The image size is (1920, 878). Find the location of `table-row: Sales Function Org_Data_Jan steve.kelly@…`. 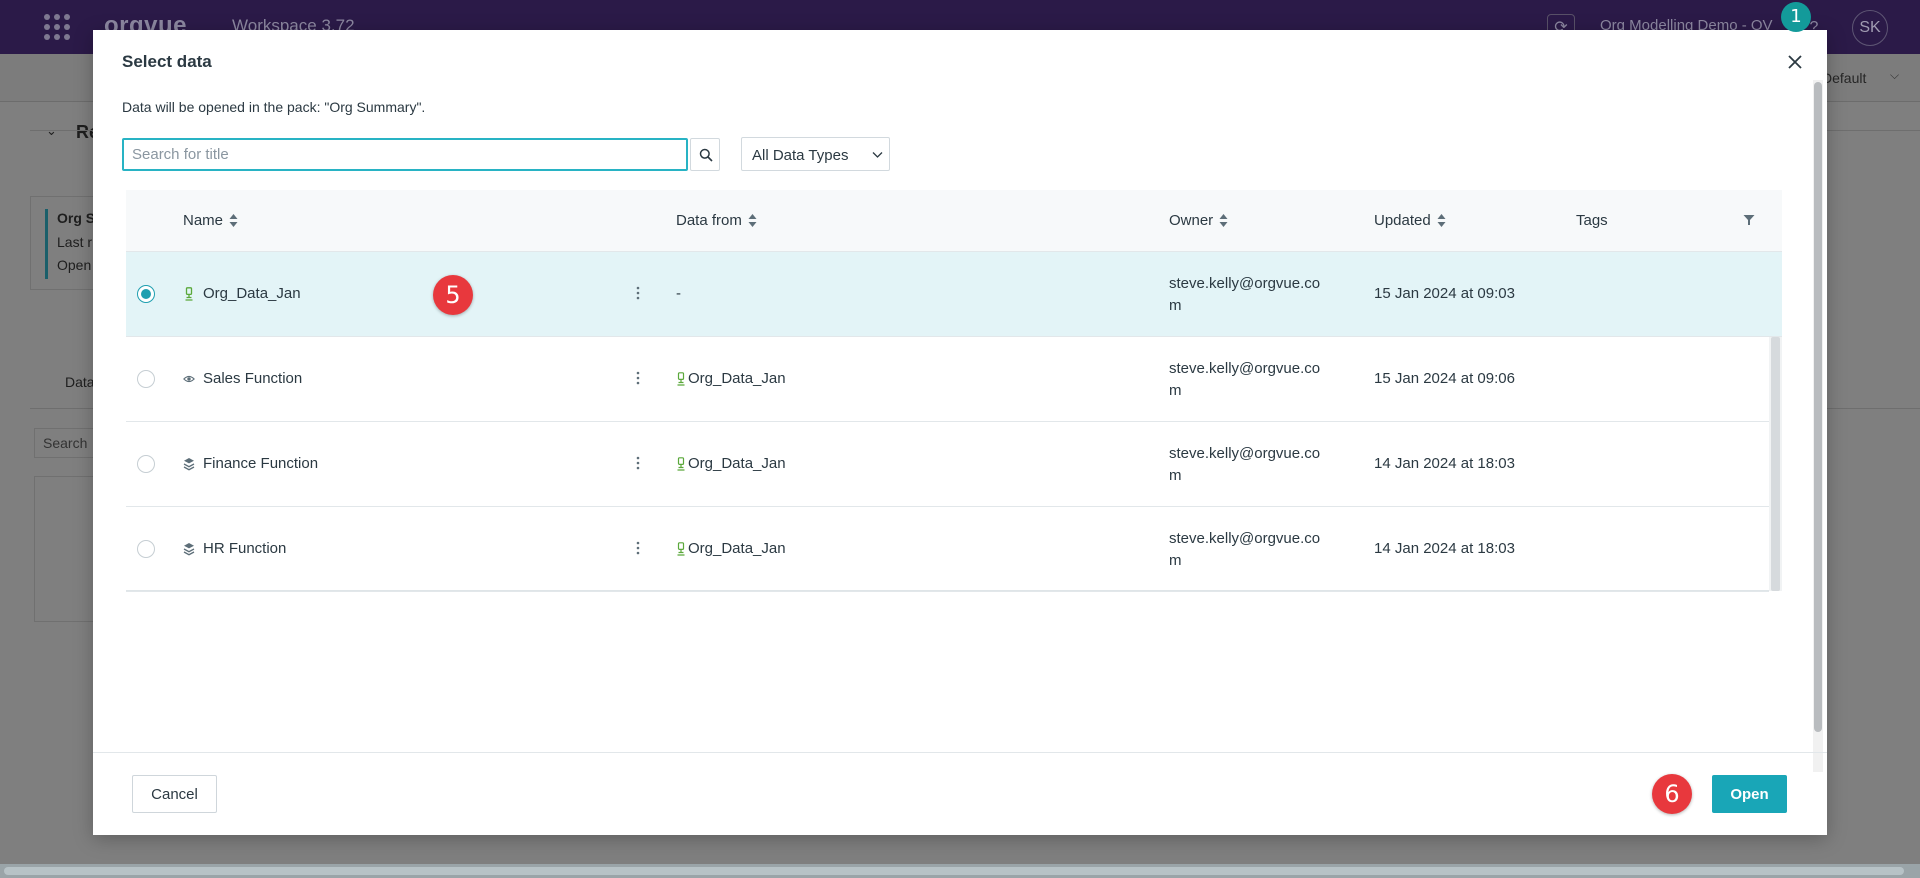

table-row: Sales Function Org_Data_Jan steve.kelly@… is located at coordinates (947, 379).